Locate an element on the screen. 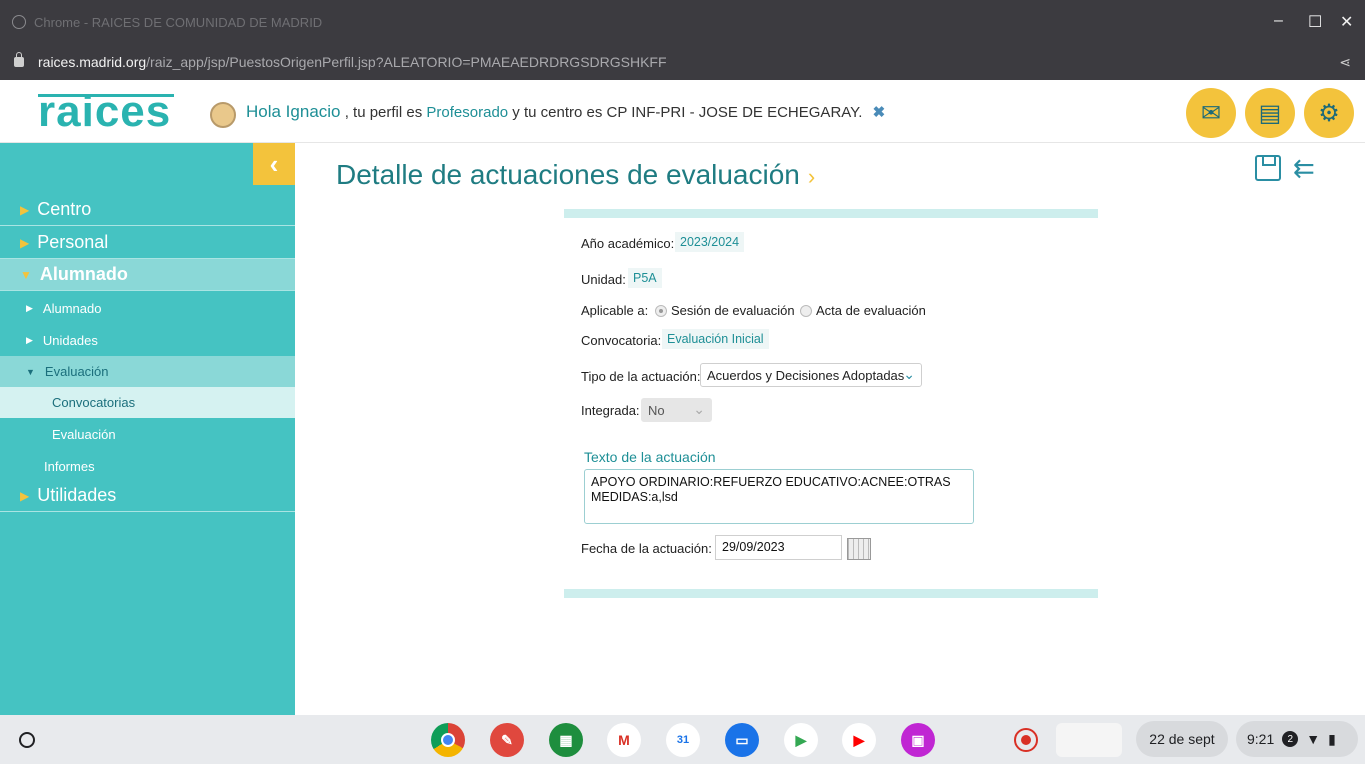  holding-space-thumbnails is located at coordinates (1089, 740).